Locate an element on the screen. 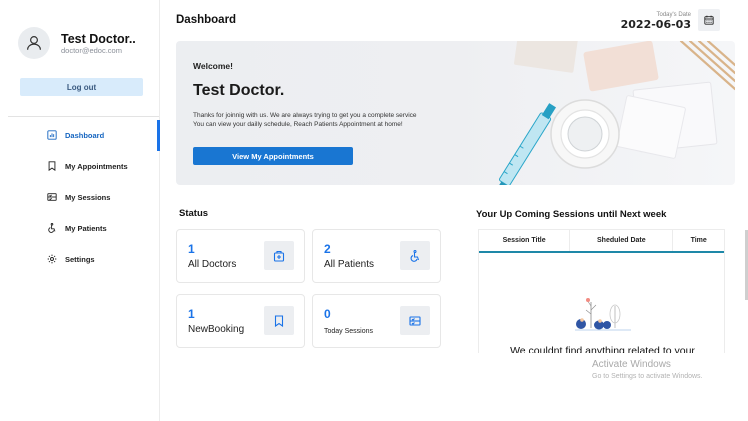  page-title: Dashboard is located at coordinates (206, 20).